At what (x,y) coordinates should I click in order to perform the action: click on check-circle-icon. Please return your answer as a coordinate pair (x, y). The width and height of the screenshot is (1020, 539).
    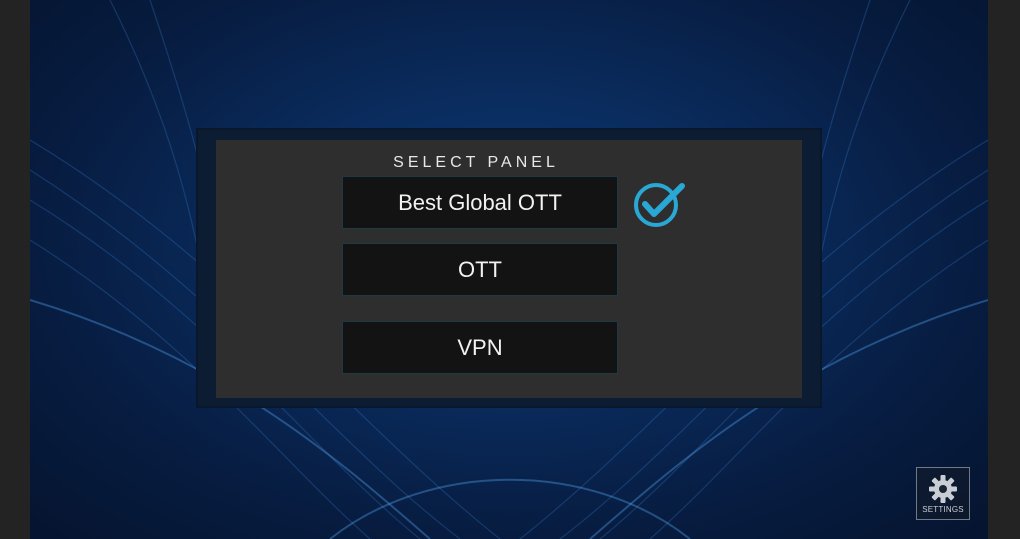
    Looking at the image, I should click on (659, 205).